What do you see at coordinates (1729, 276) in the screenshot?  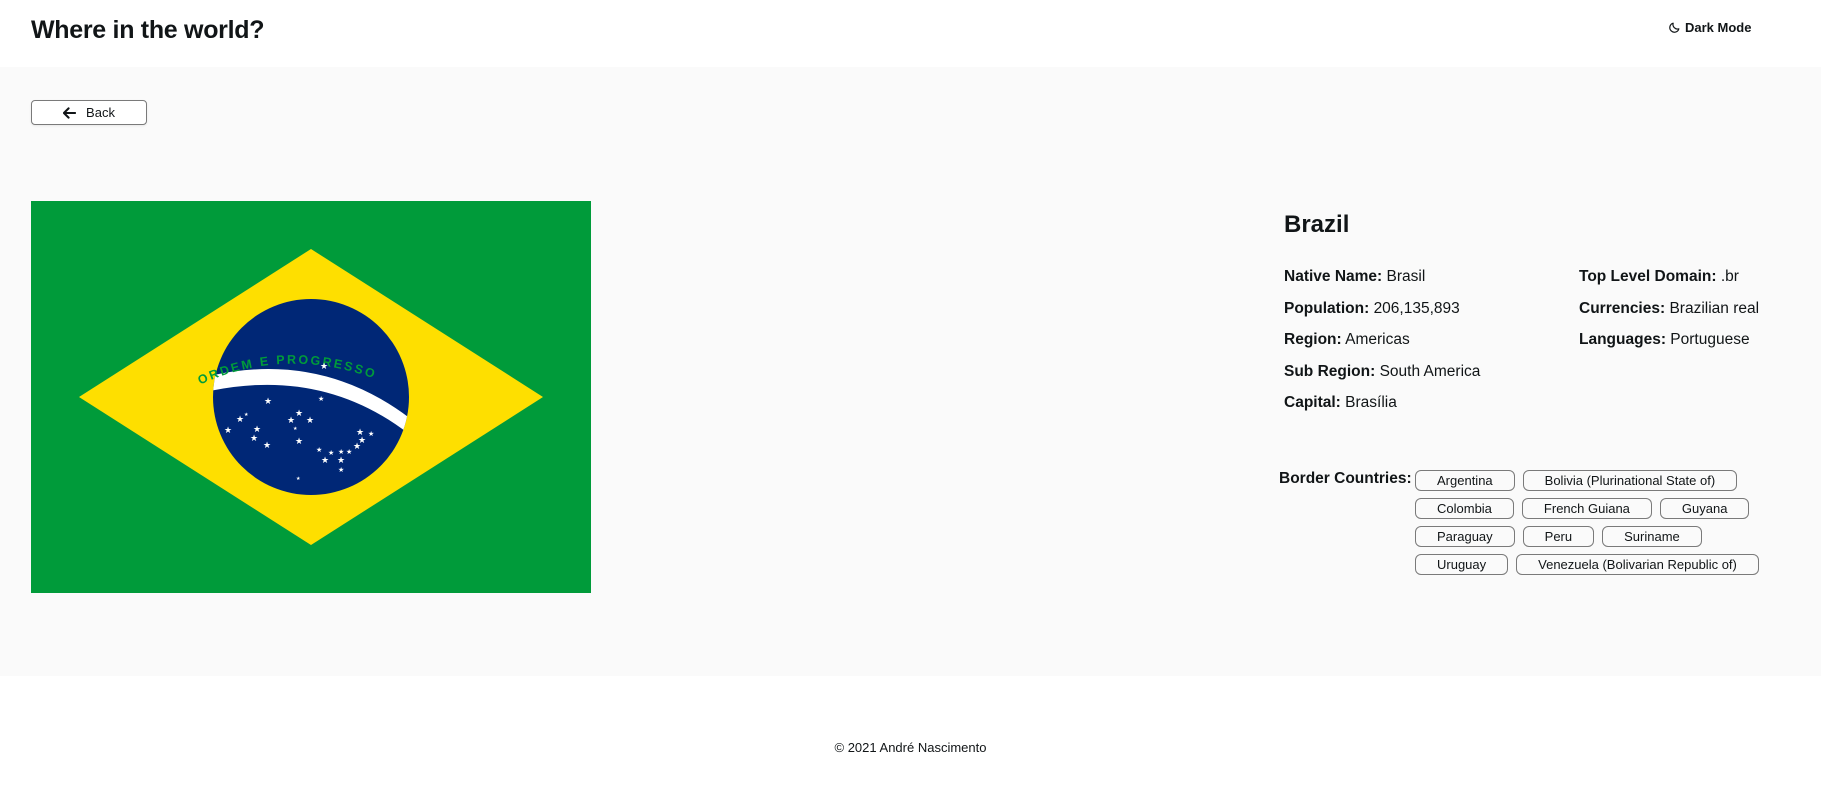 I see `tld-value: .br` at bounding box center [1729, 276].